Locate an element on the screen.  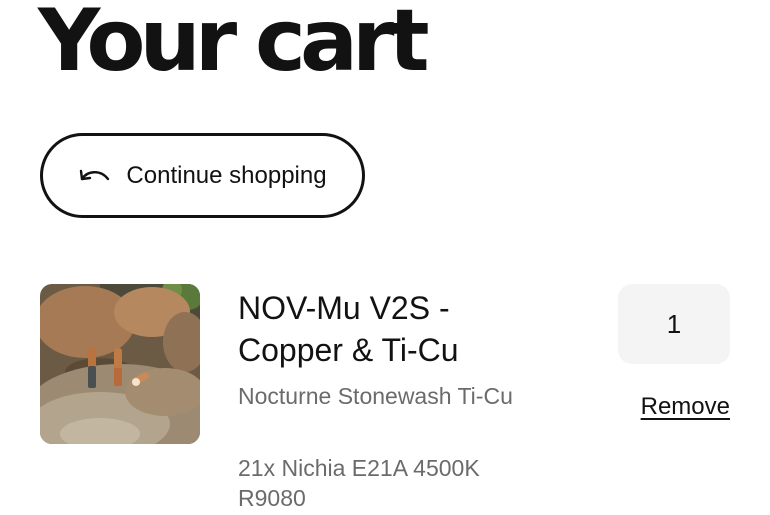
remove-link: Remove is located at coordinates (685, 407).